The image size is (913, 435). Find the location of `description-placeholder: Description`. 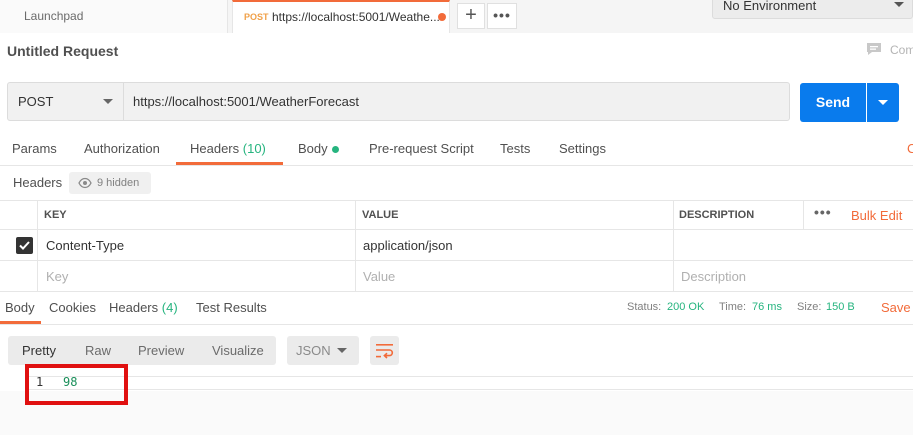

description-placeholder: Description is located at coordinates (714, 276).